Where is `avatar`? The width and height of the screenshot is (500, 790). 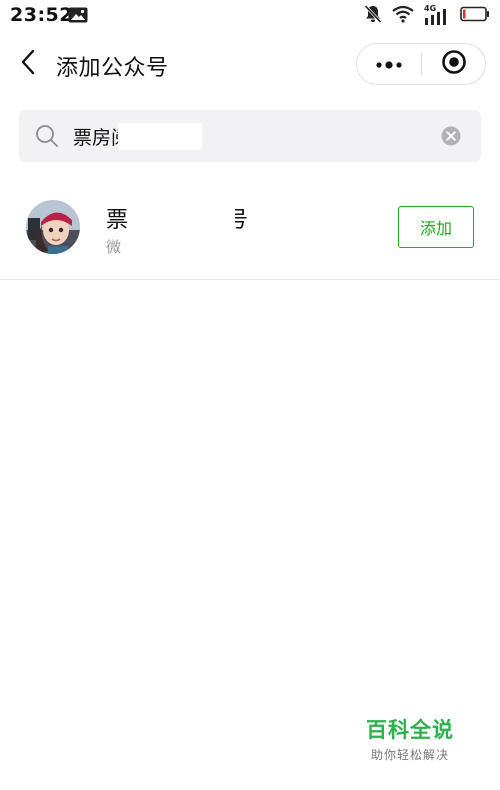
avatar is located at coordinates (53, 227).